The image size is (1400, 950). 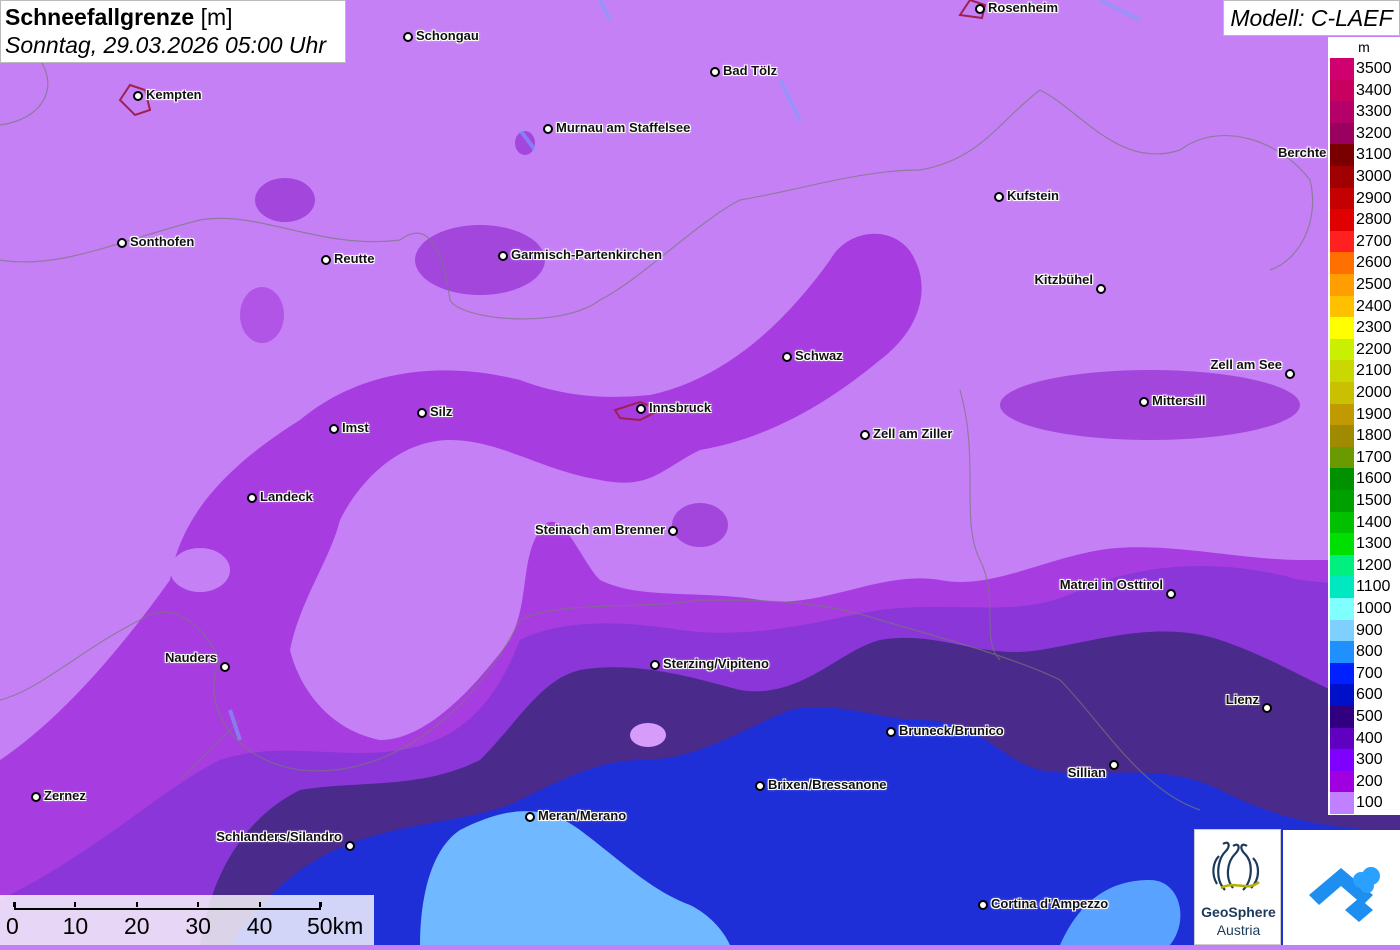 I want to click on legend-entry: 100, so click(x=1364, y=803).